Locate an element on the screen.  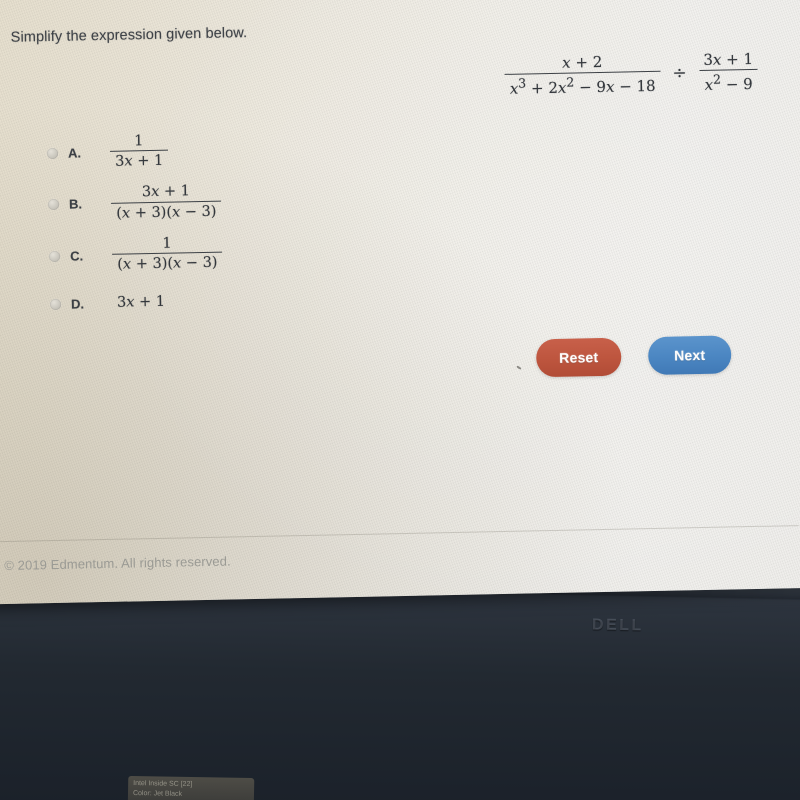
option-b-numerator: 3x + 1 is located at coordinates (166, 192).